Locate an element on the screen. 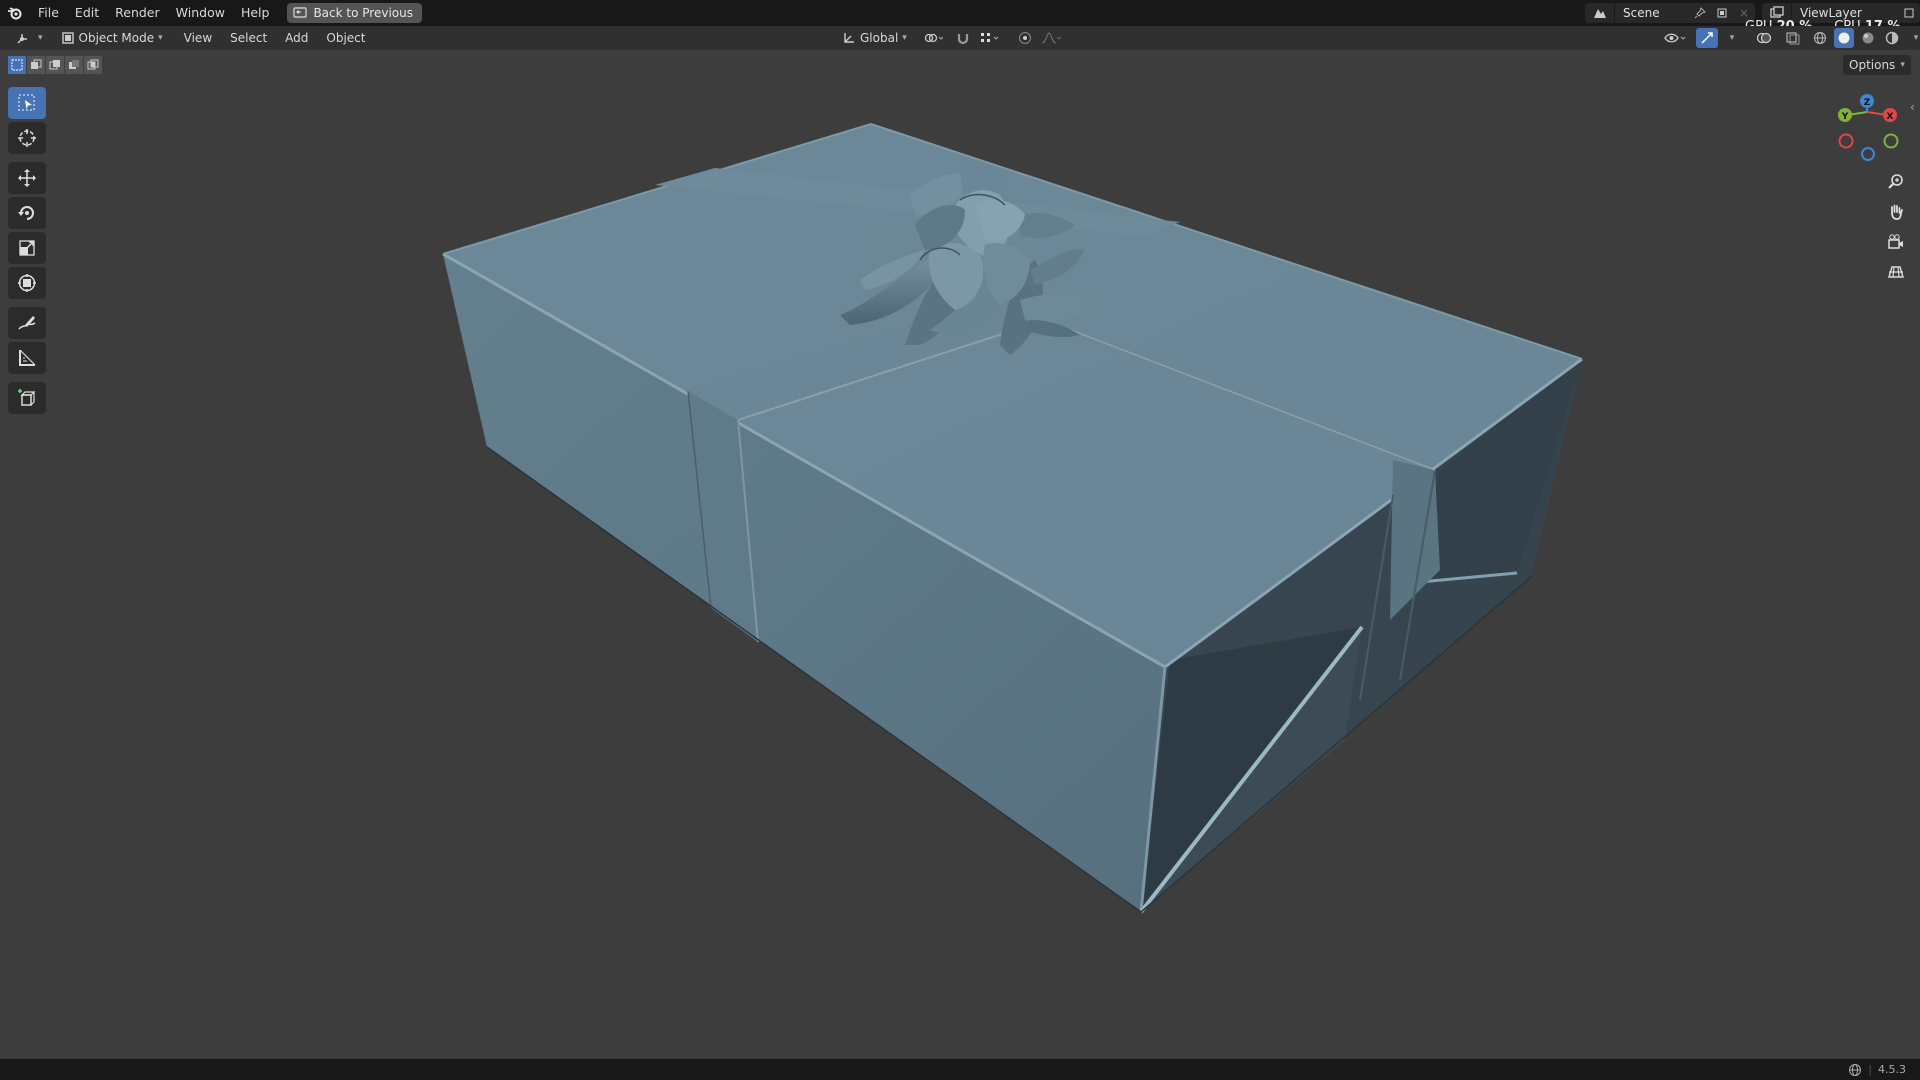  options-dropdown: Options ▾ is located at coordinates (1877, 65).